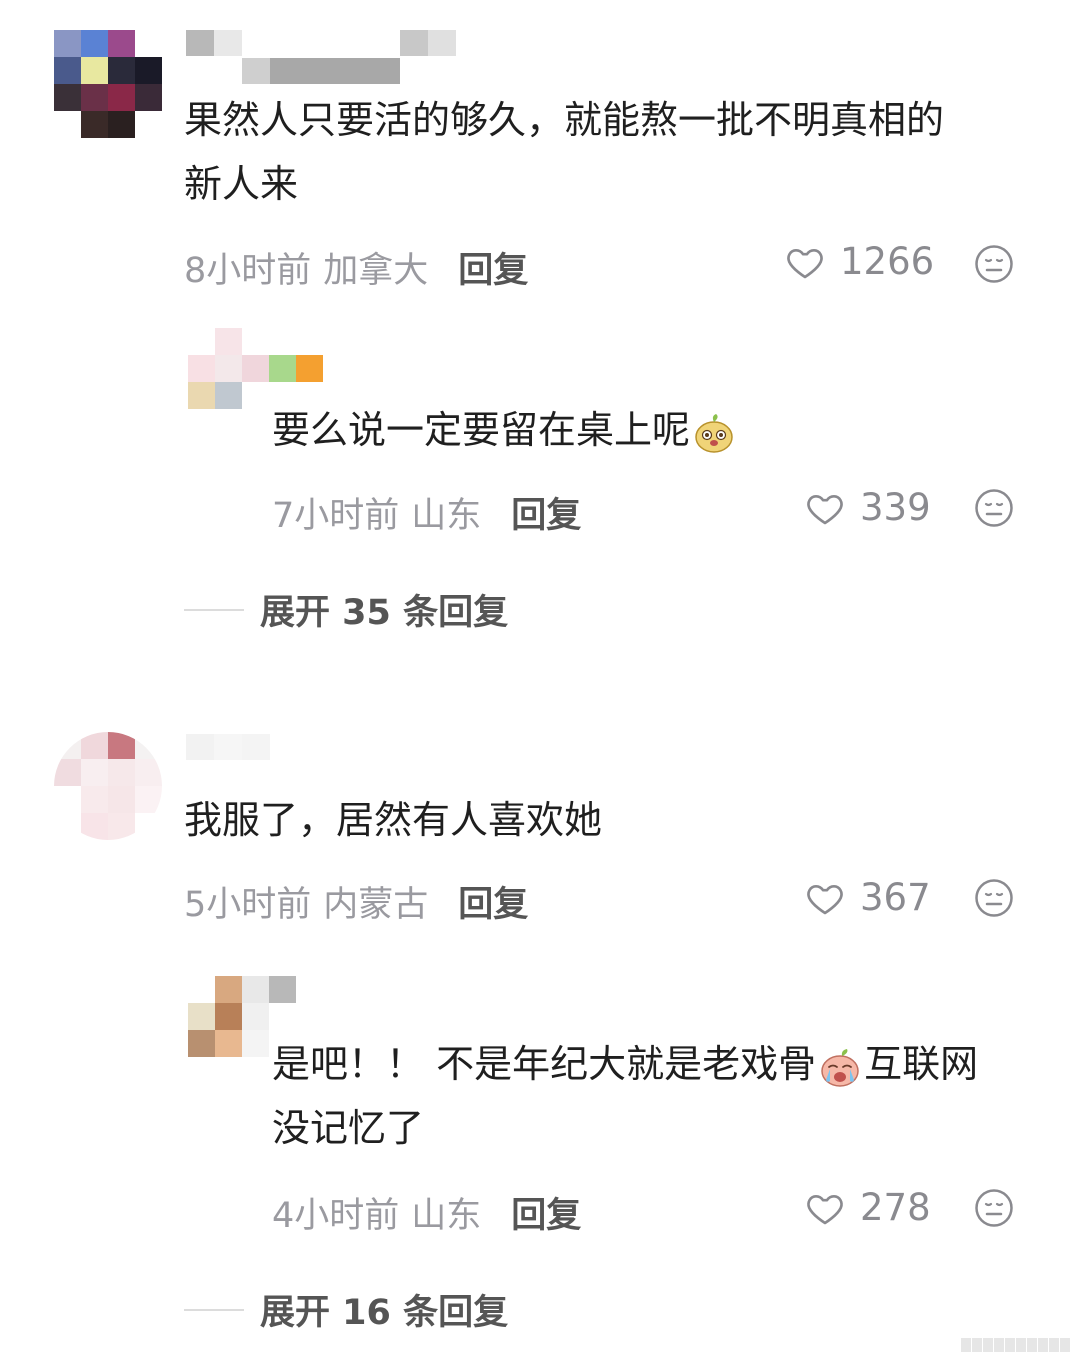 The height and width of the screenshot is (1358, 1080). Describe the element at coordinates (714, 433) in the screenshot. I see `mascot-emoji-icon` at that location.